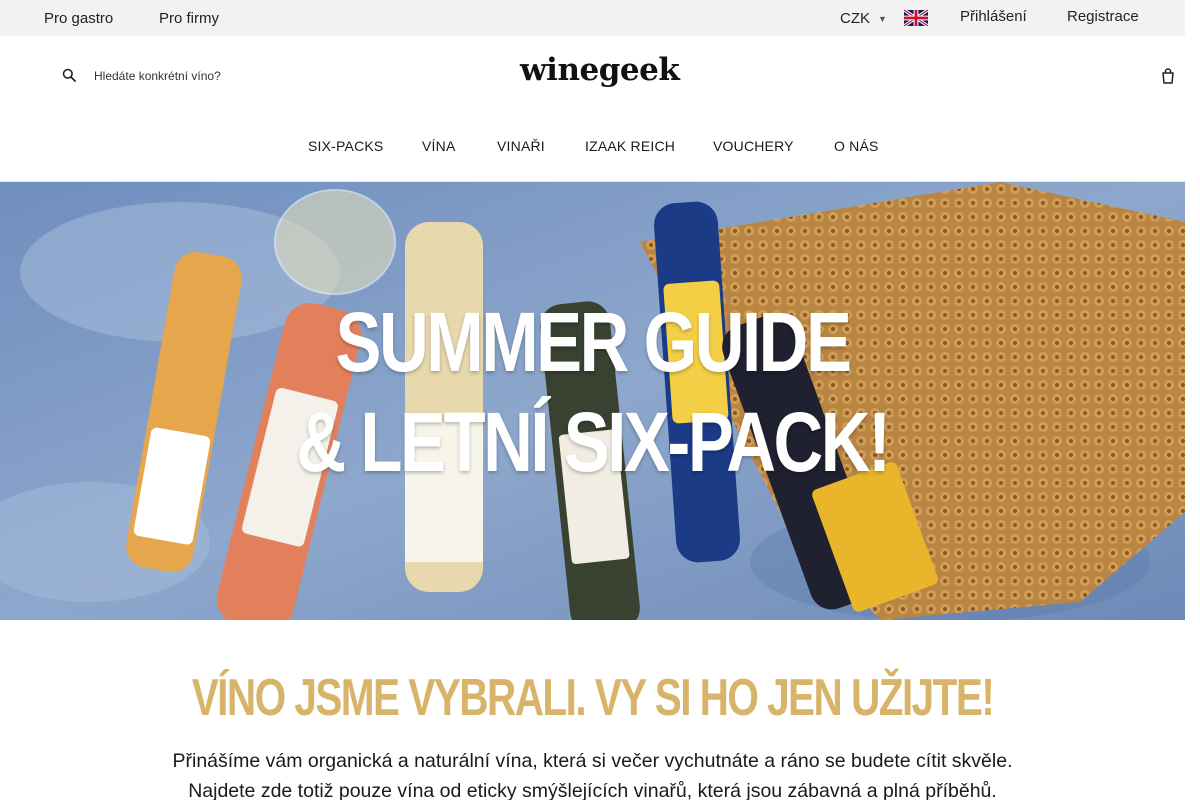 This screenshot has width=1200, height=800. Describe the element at coordinates (189, 18) in the screenshot. I see `pro-firmy-link: Pro firmy` at that location.